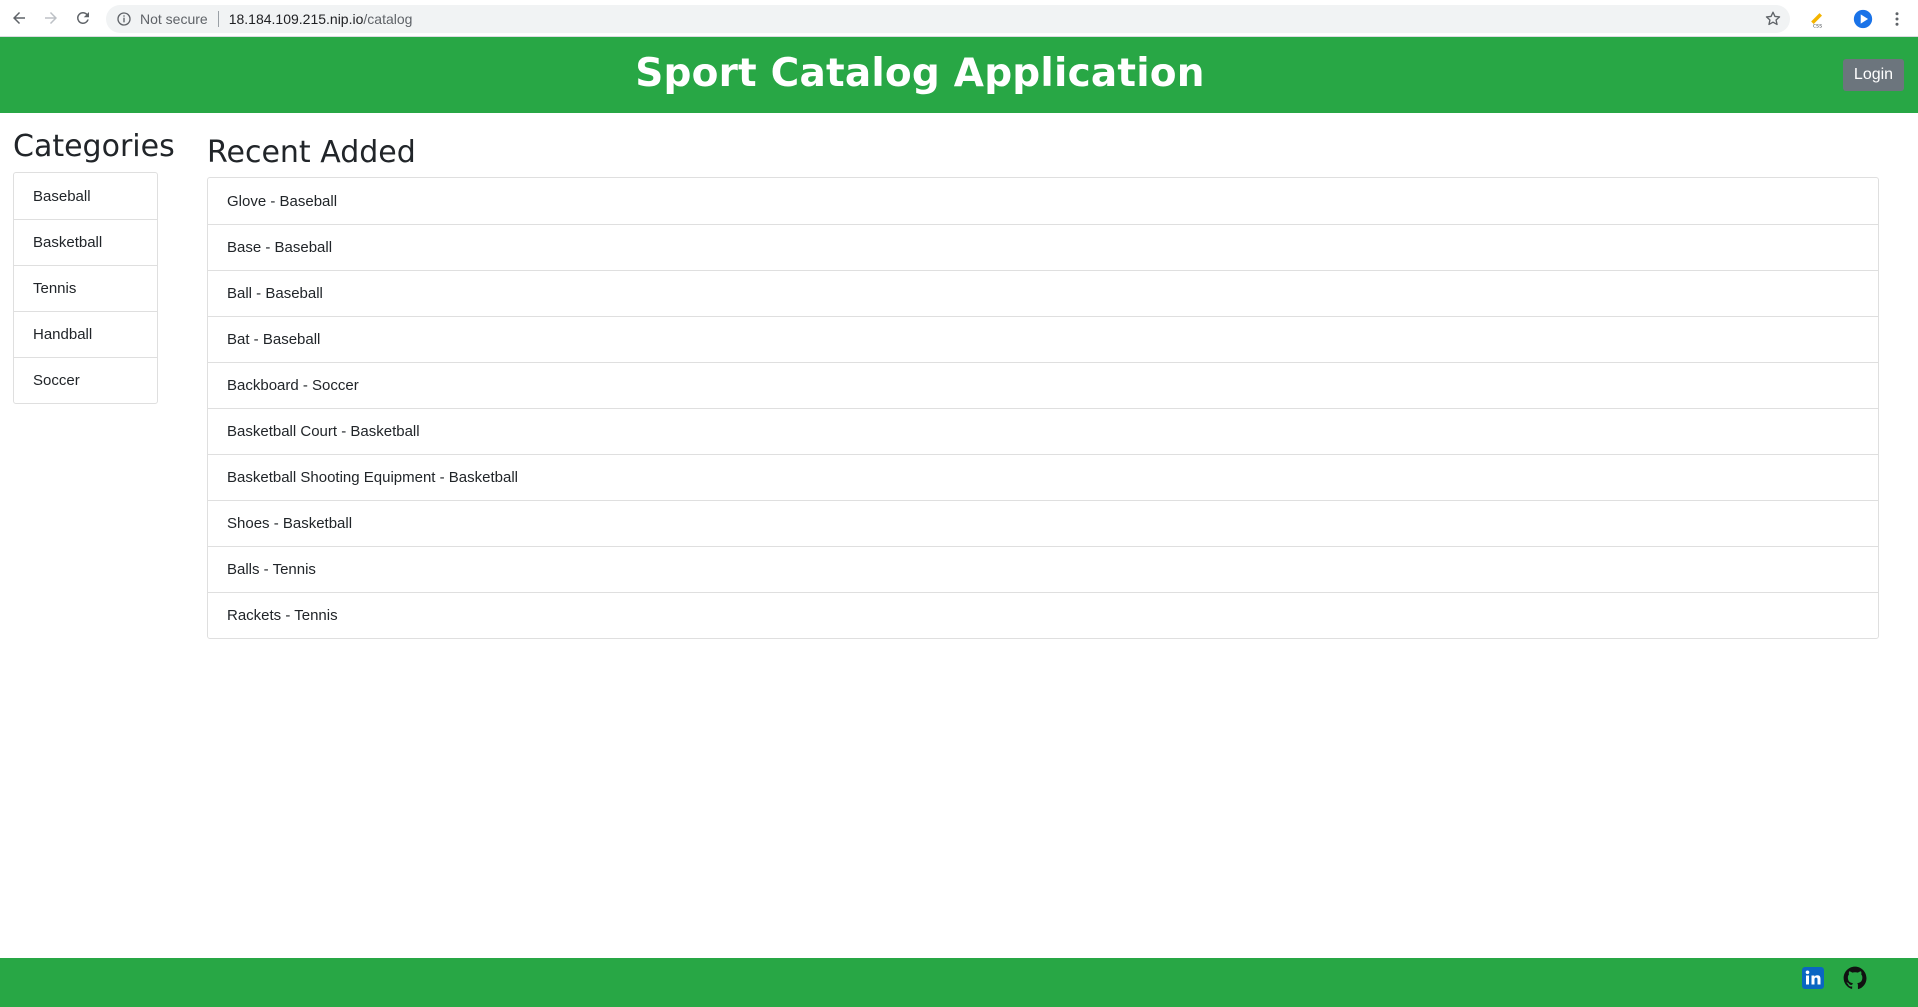 The image size is (1918, 1007). What do you see at coordinates (948, 19) in the screenshot?
I see `address-bar: Not secure 18.184.109.215.nip.io/catalog` at bounding box center [948, 19].